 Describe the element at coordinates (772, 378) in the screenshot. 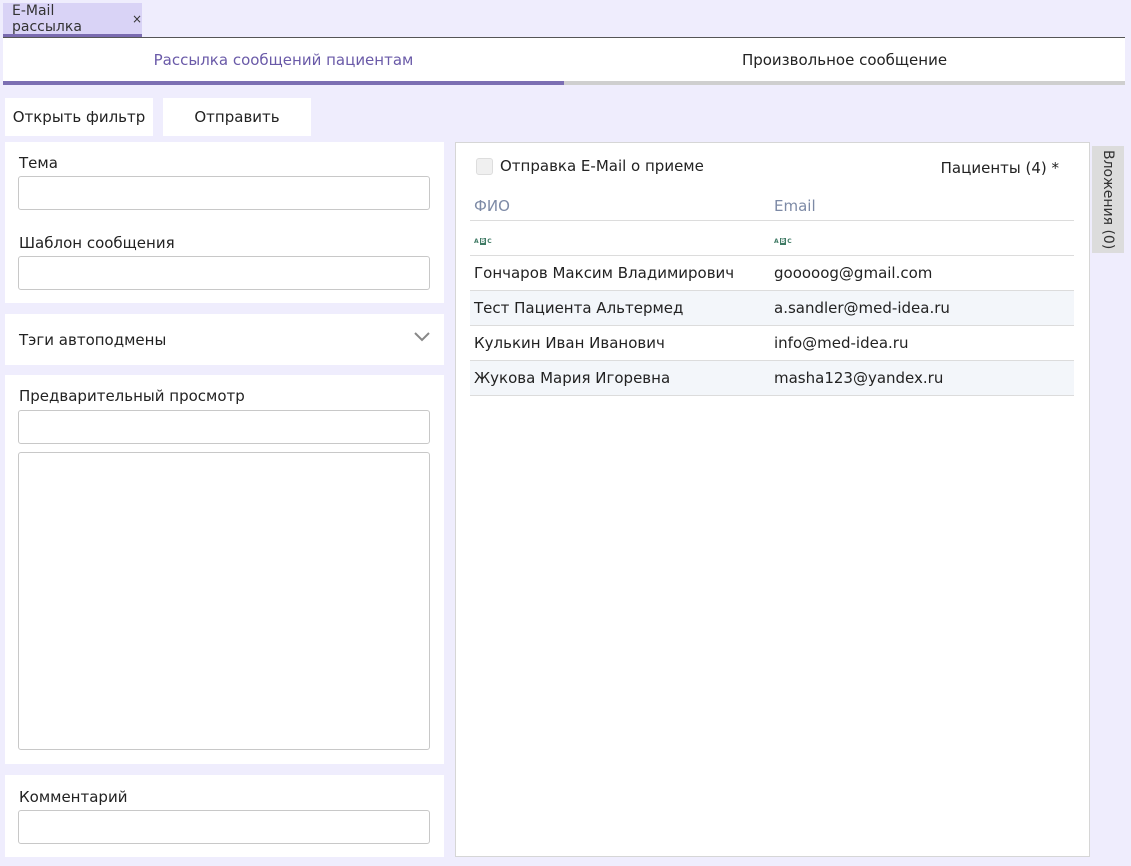

I see `table-row: Жукова Мария Игоревна masha123@yandex.ru` at that location.